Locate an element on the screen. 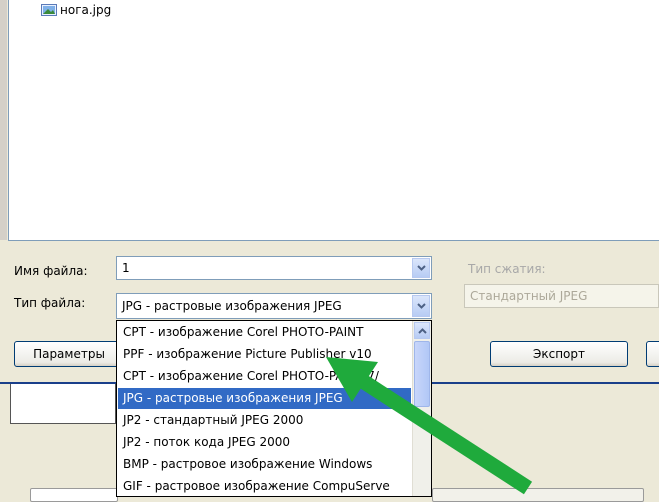  filetype-value: JPG - растровые изображения JPEG is located at coordinates (232, 306).